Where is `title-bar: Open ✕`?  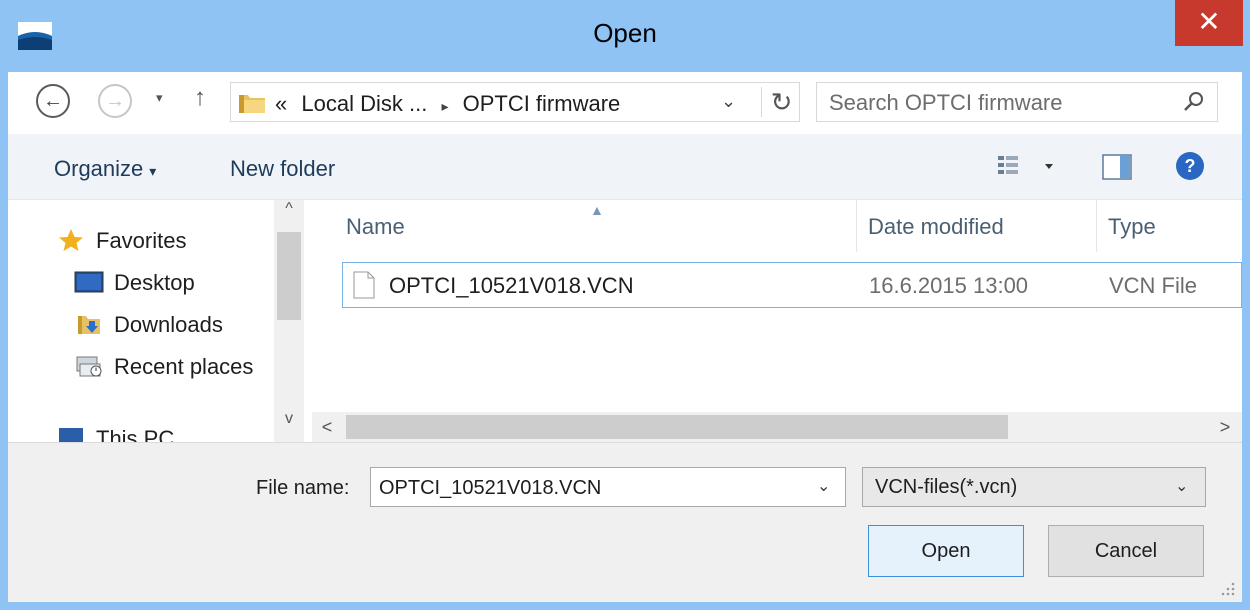 title-bar: Open ✕ is located at coordinates (625, 36).